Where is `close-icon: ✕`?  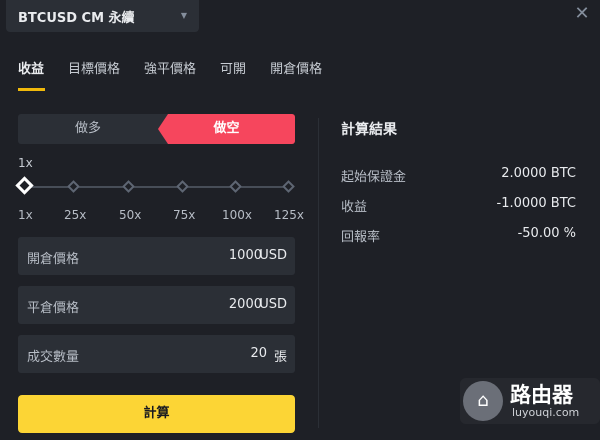
close-icon: ✕ is located at coordinates (582, 14).